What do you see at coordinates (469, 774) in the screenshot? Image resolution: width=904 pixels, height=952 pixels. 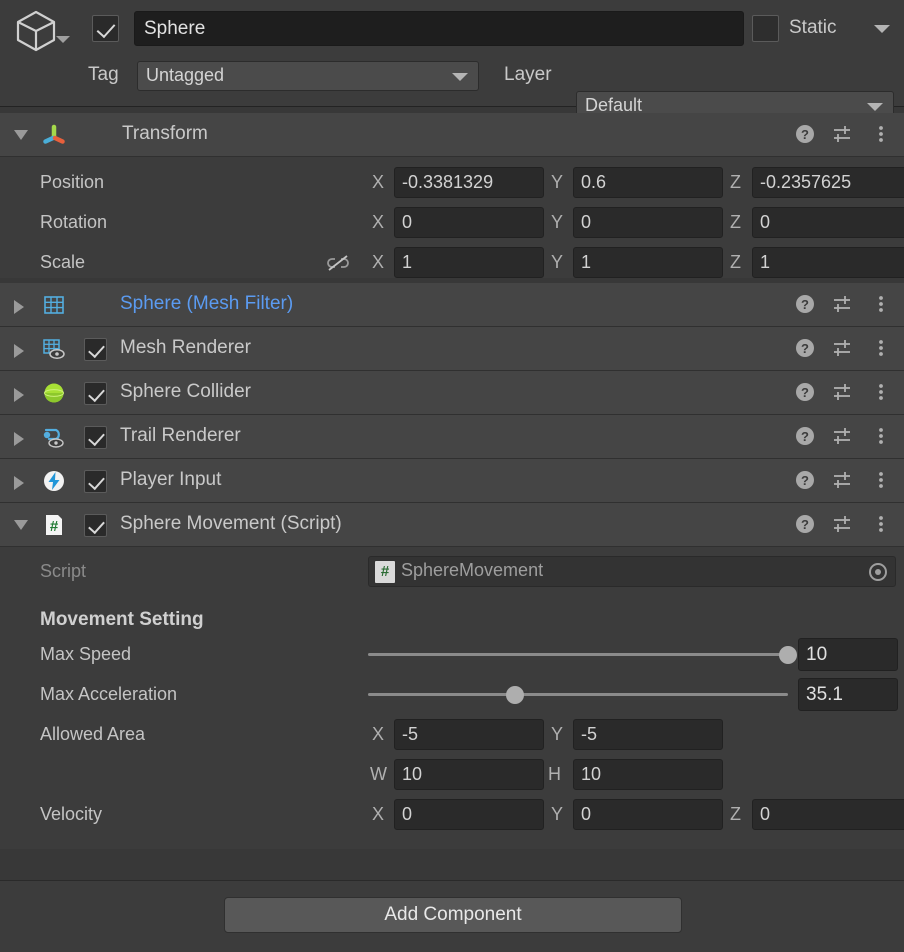 I see `allowed-area-w-input: 10` at bounding box center [469, 774].